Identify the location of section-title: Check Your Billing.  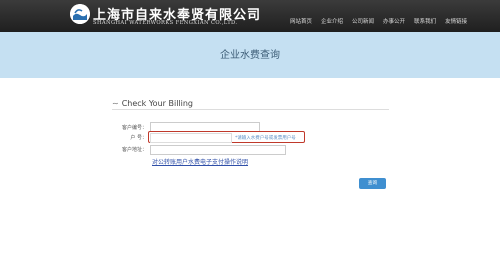
(157, 103).